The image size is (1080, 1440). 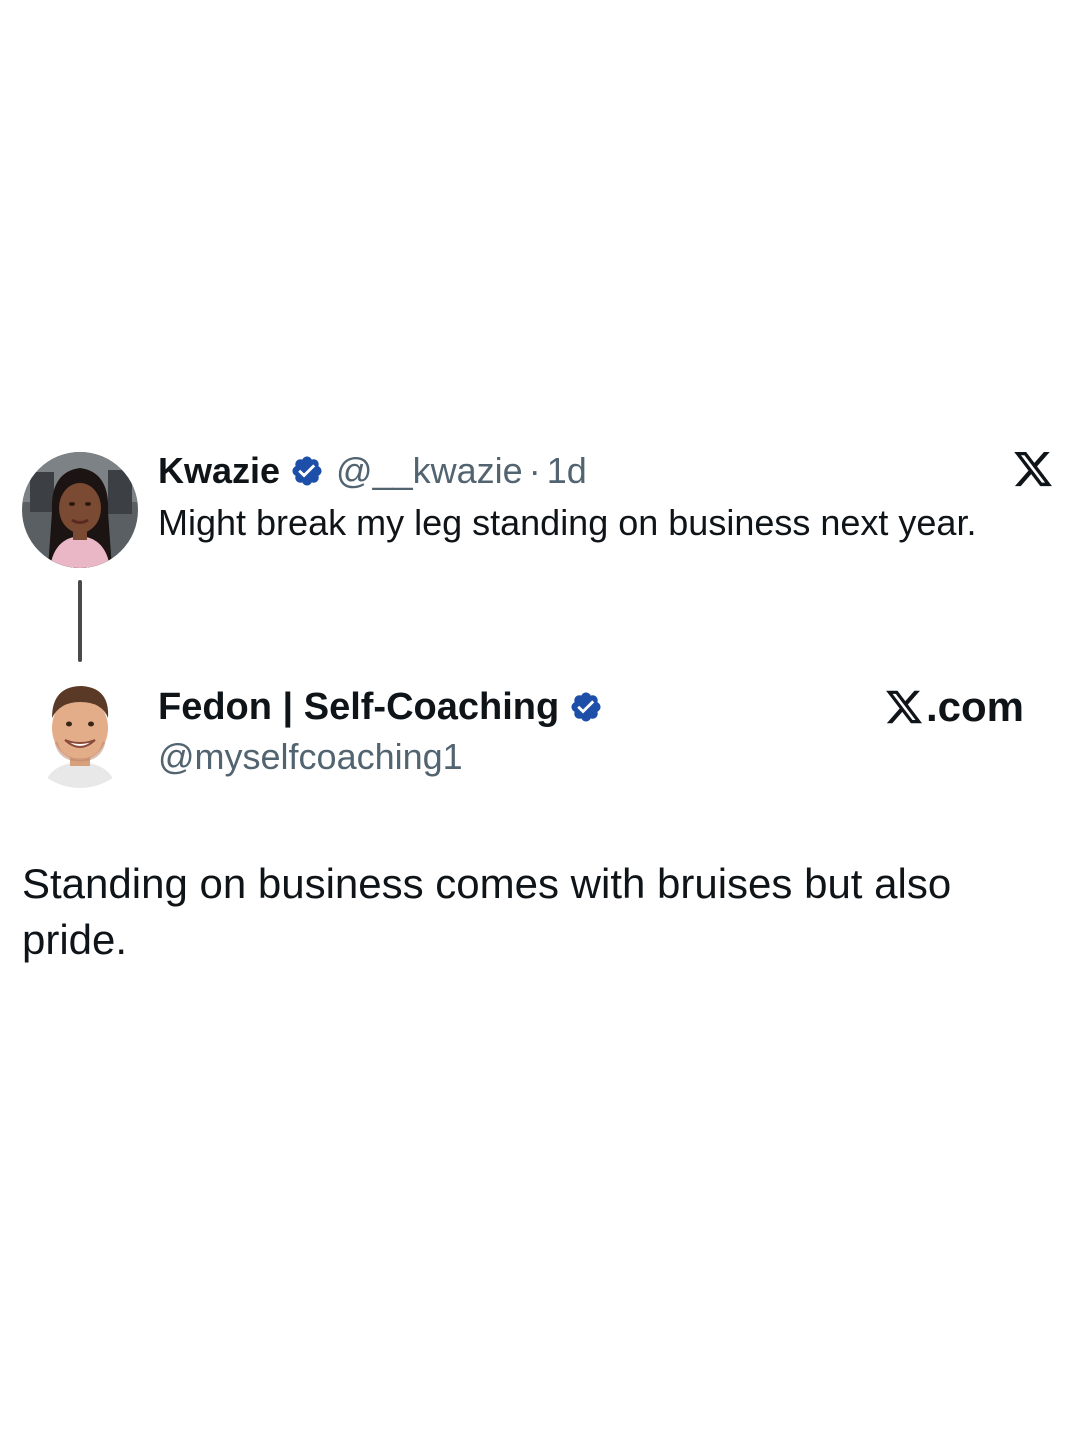 I want to click on thread-connector-line, so click(x=80, y=621).